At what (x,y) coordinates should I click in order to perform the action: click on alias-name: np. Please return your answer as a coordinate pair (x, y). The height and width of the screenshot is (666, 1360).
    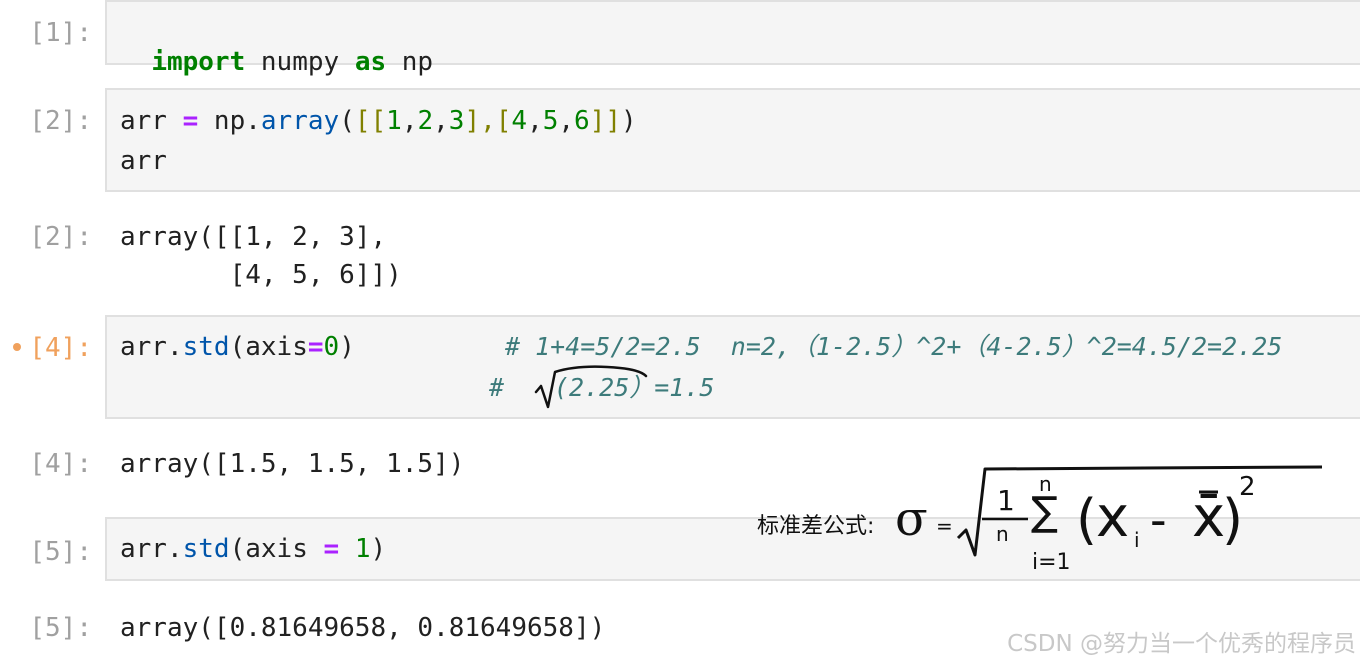
    Looking at the image, I should click on (410, 62).